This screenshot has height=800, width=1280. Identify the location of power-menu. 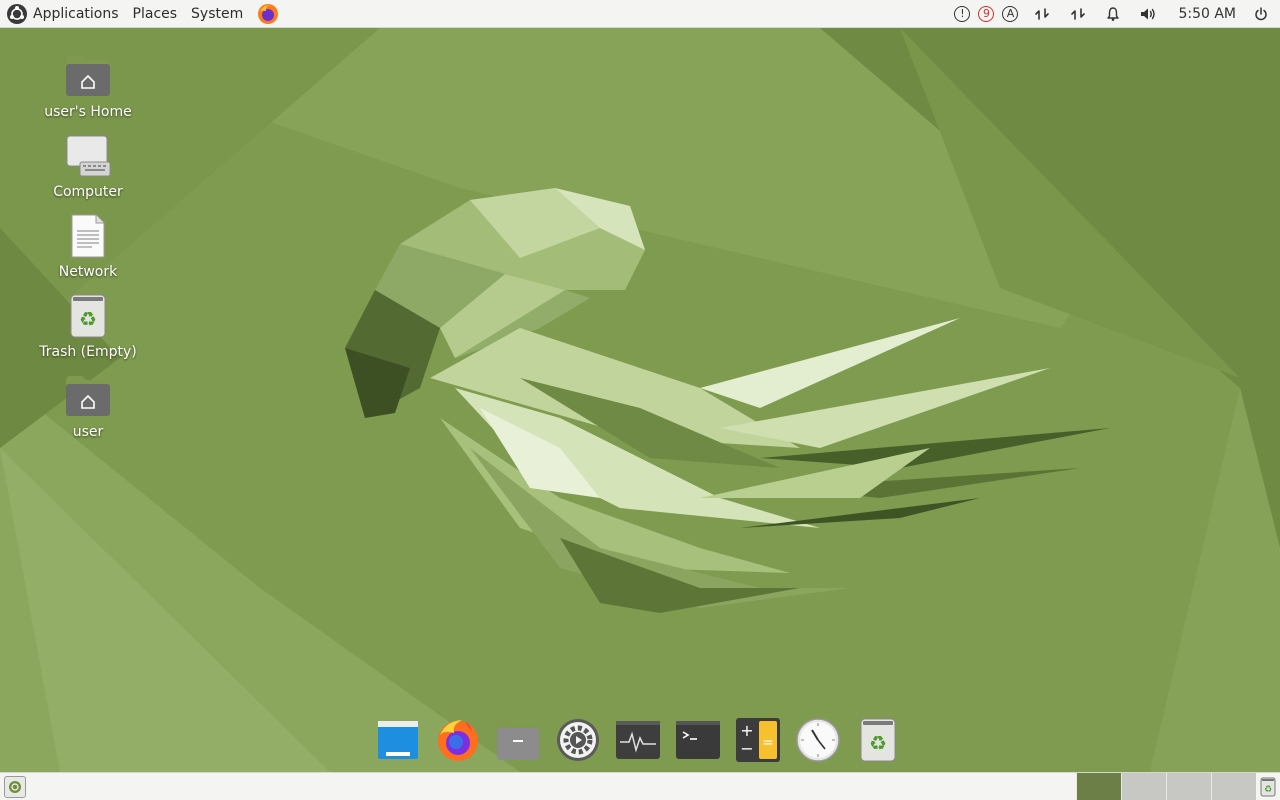
(1264, 13).